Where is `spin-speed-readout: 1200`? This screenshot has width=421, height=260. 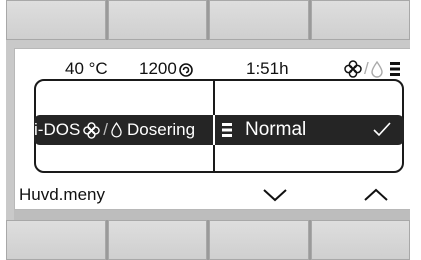 spin-speed-readout: 1200 is located at coordinates (166, 69).